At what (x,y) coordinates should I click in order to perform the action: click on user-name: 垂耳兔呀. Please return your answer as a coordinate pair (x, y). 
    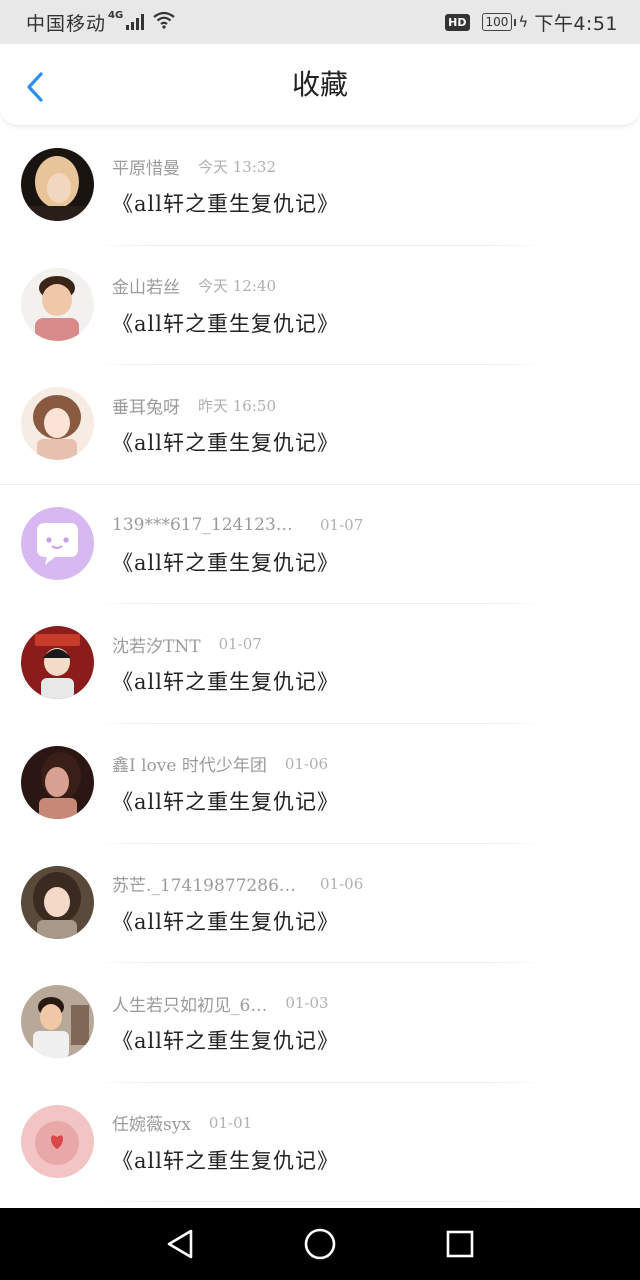
    Looking at the image, I should click on (146, 407).